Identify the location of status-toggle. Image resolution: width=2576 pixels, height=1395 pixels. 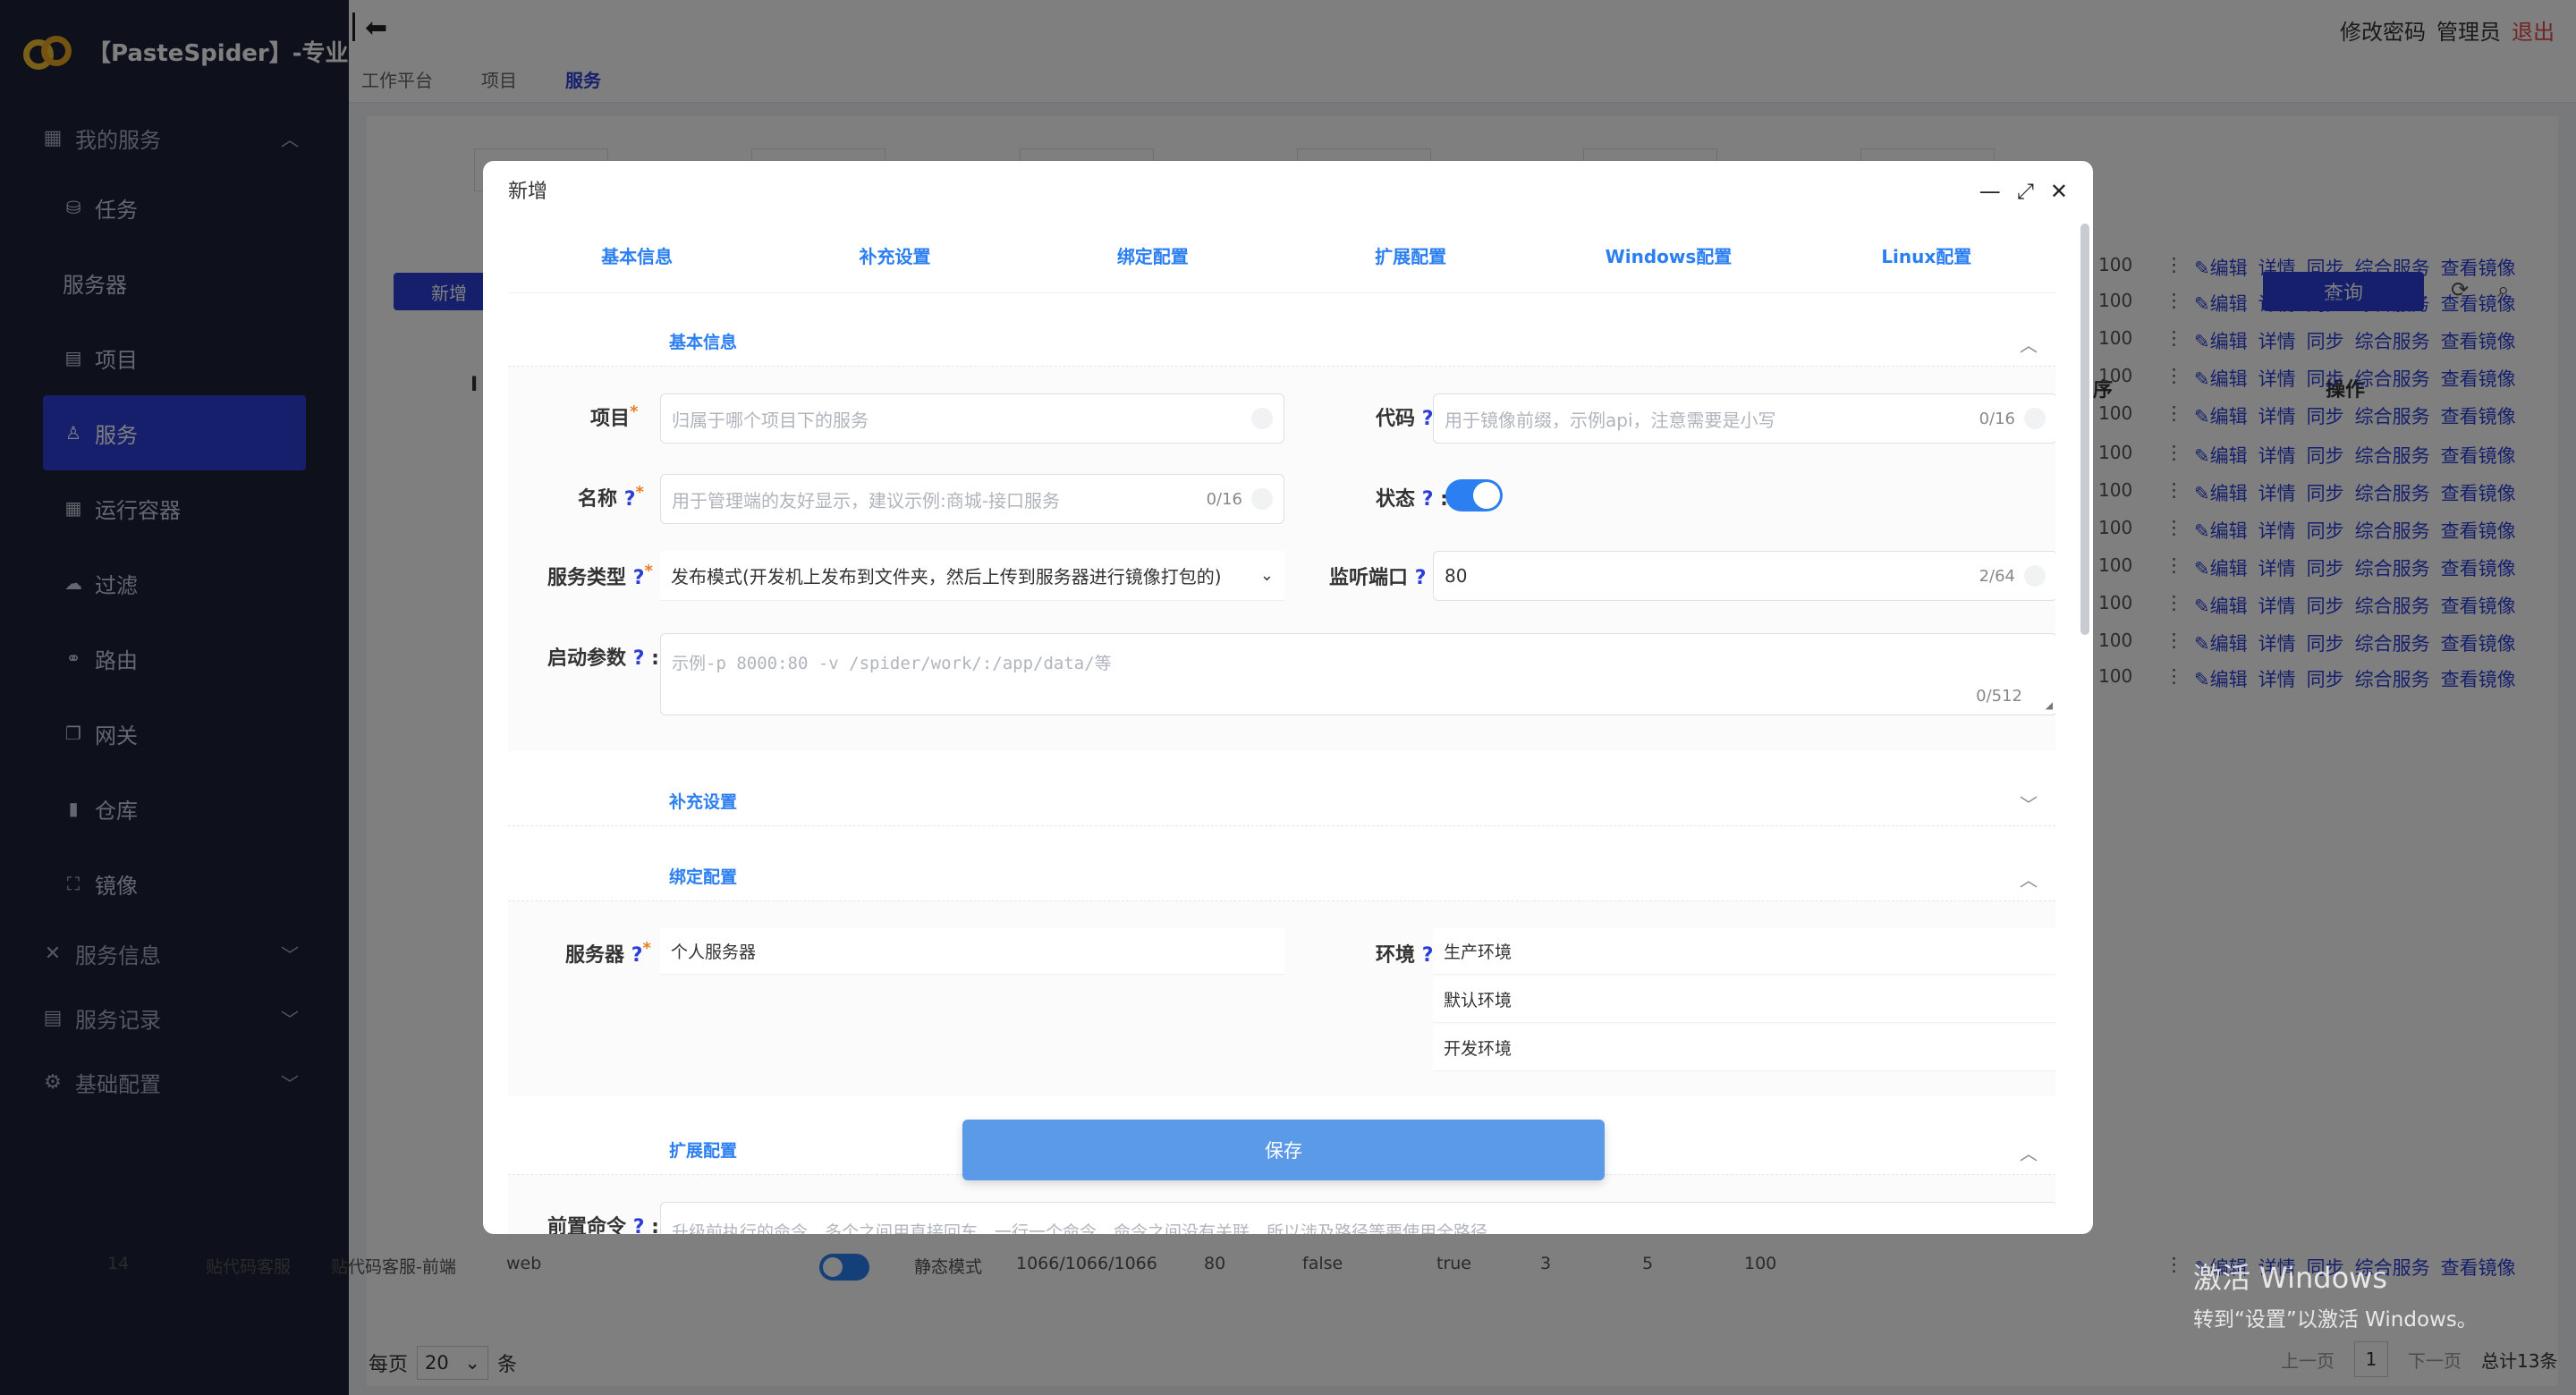
(1474, 495).